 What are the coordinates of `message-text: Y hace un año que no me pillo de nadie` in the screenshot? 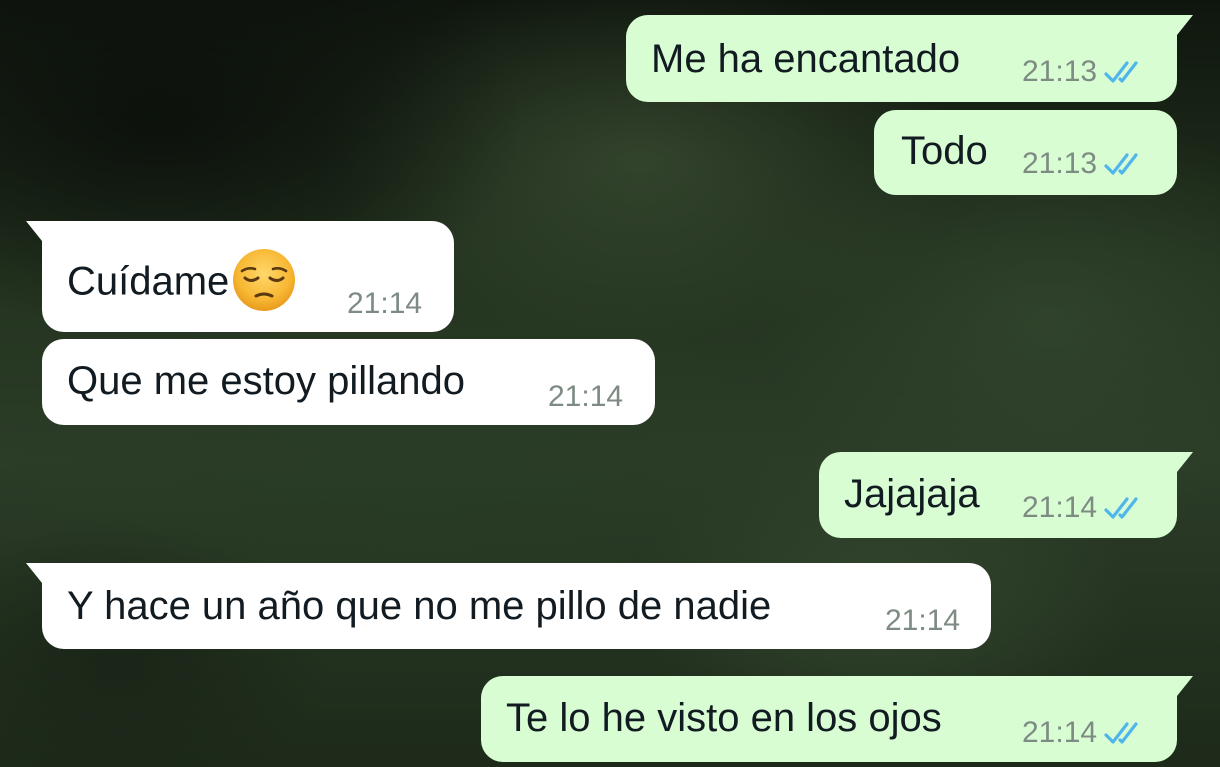 It's located at (419, 606).